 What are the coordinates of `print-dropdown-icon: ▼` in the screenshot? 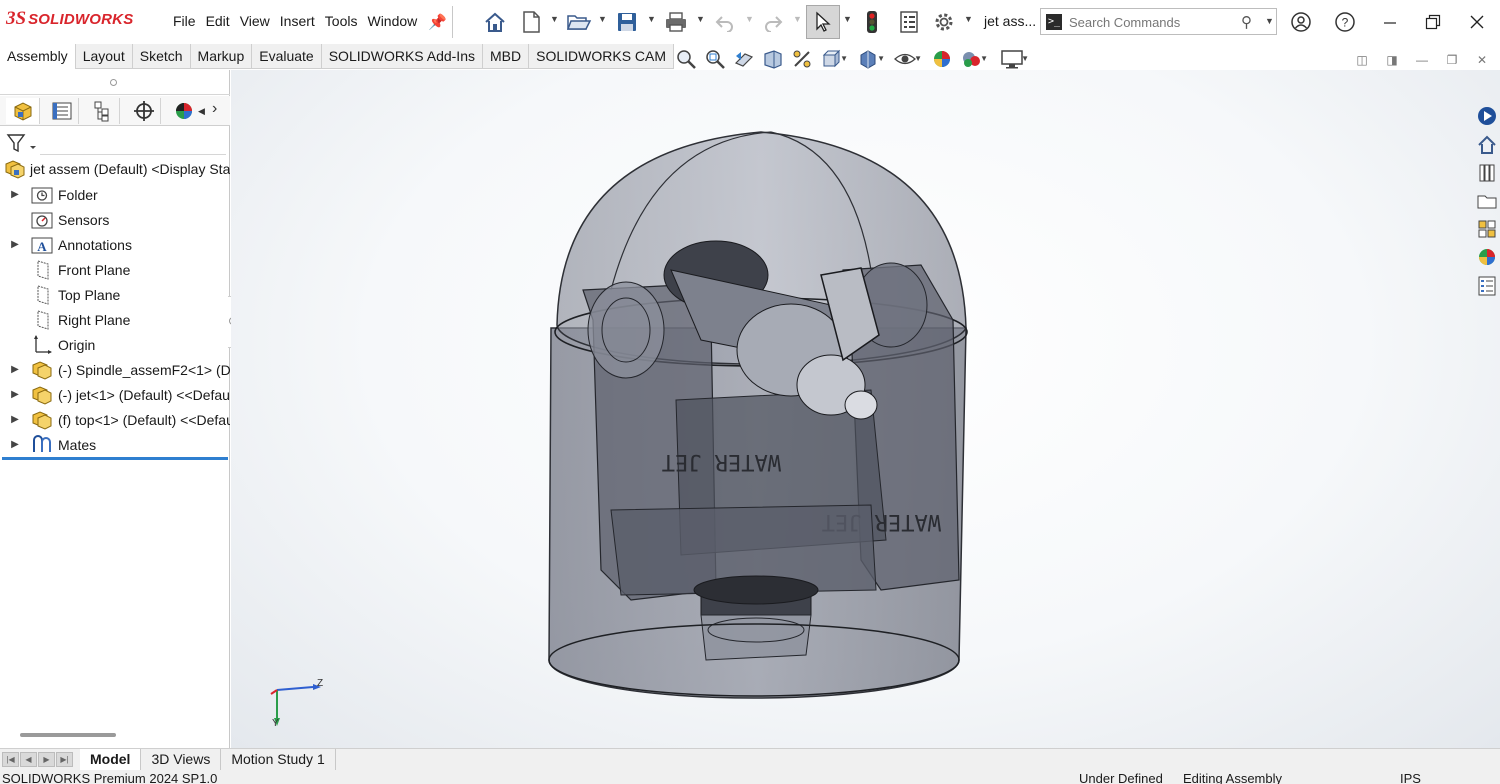 It's located at (700, 19).